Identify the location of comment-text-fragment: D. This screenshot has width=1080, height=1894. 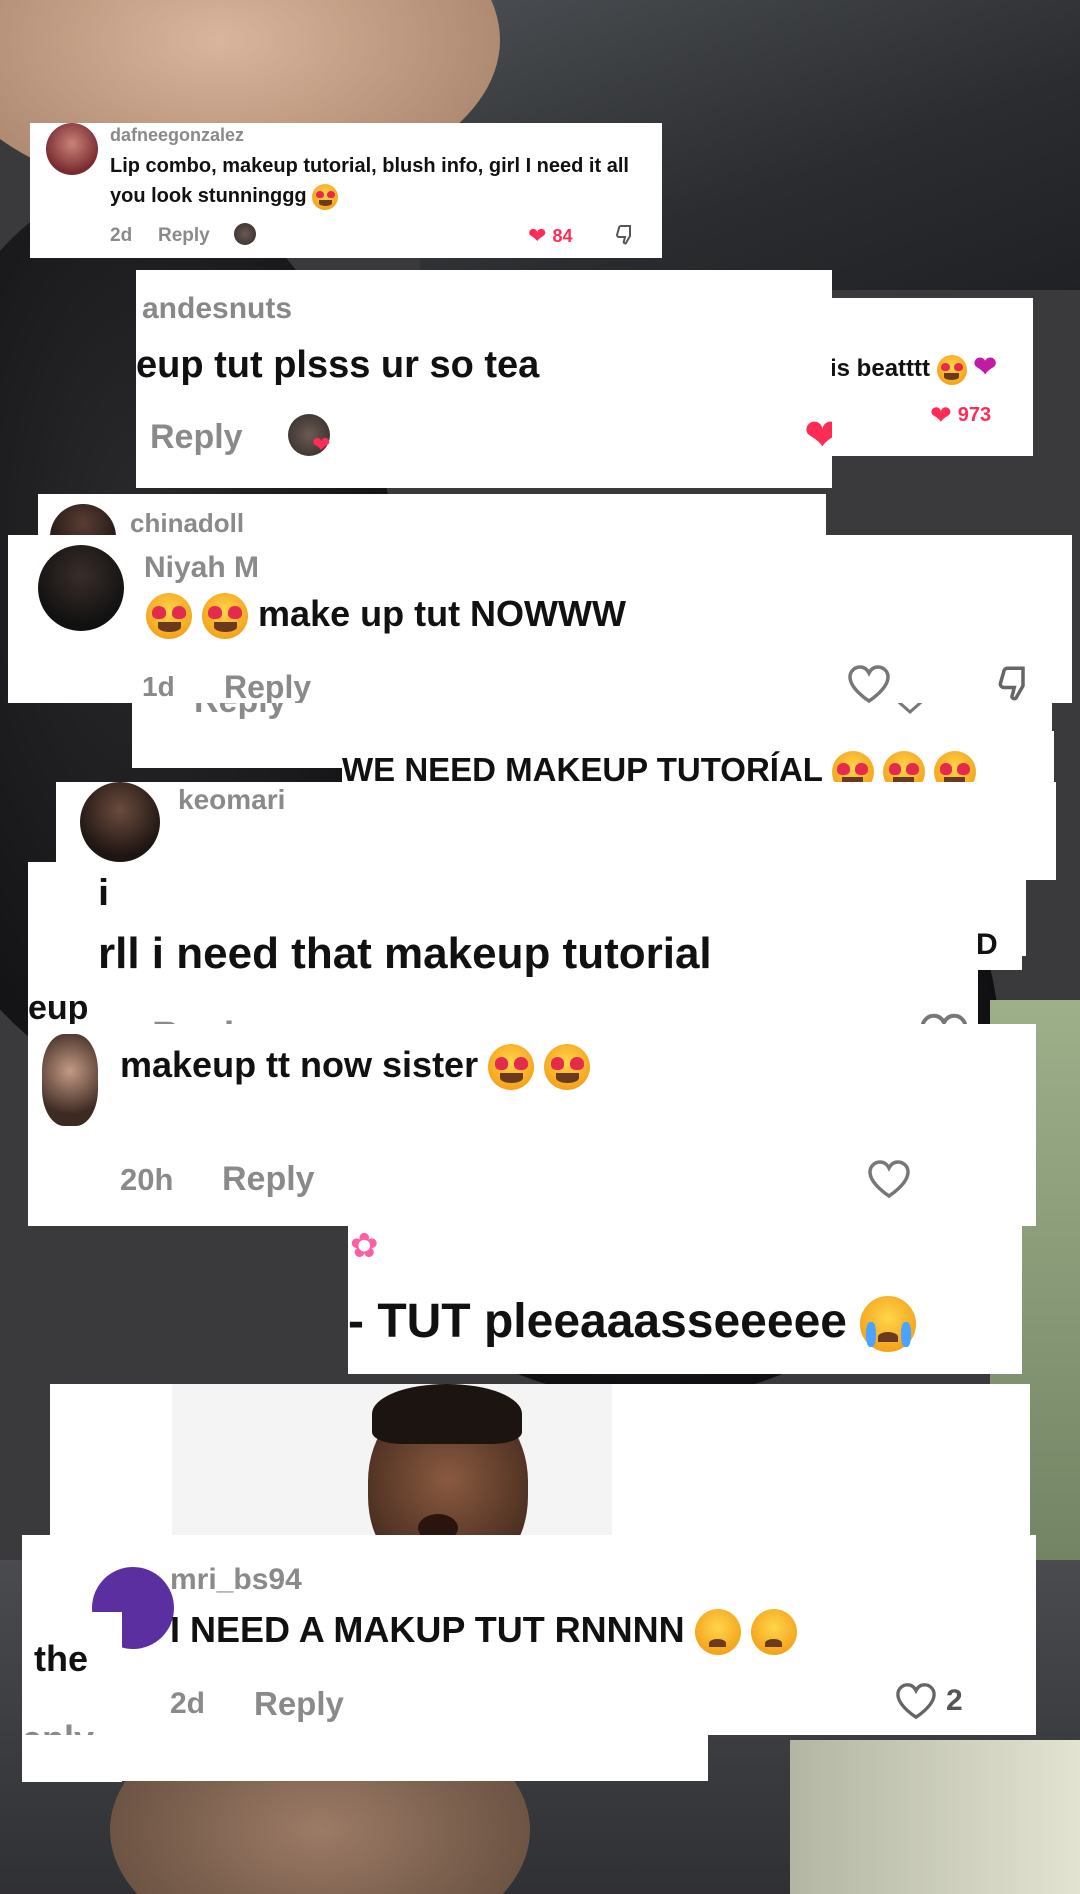
(987, 944).